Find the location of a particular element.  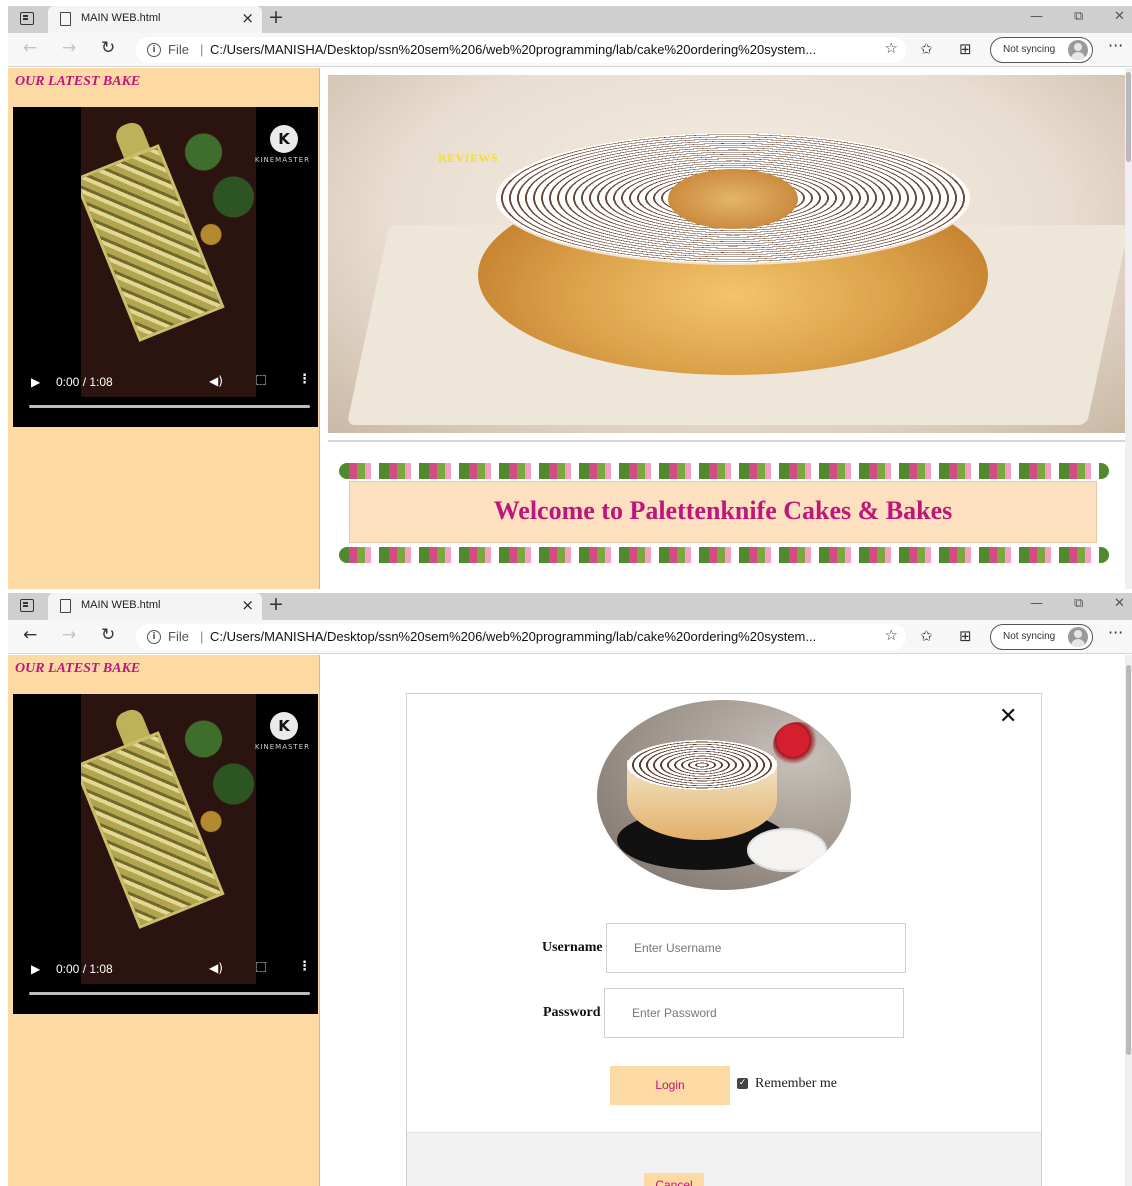

remember-checkbox: ✓ is located at coordinates (742, 1083).